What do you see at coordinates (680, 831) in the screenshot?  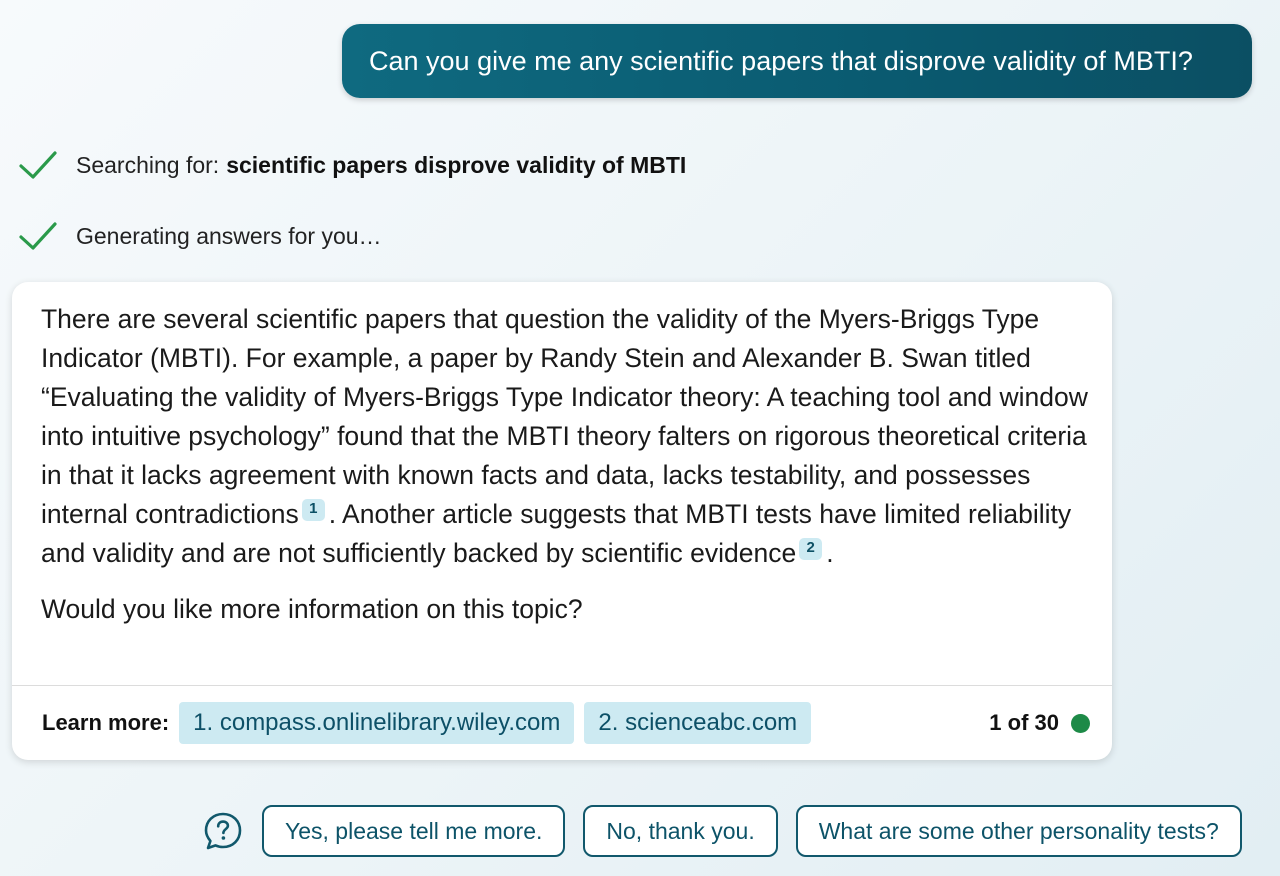 I see `suggestion-chip-no: No, thank you.` at bounding box center [680, 831].